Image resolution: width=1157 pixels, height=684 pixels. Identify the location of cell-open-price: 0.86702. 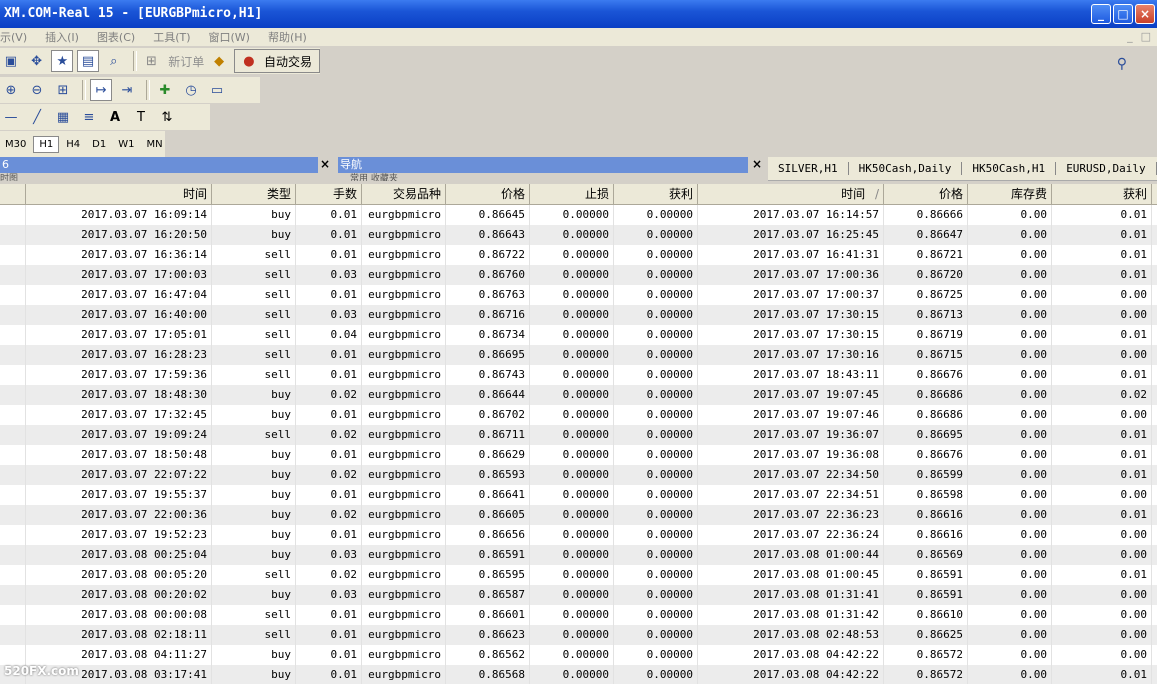
(488, 415).